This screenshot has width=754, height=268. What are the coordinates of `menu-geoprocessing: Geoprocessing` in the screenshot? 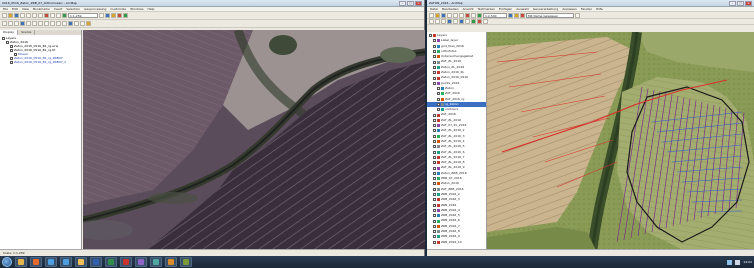 It's located at (95, 9).